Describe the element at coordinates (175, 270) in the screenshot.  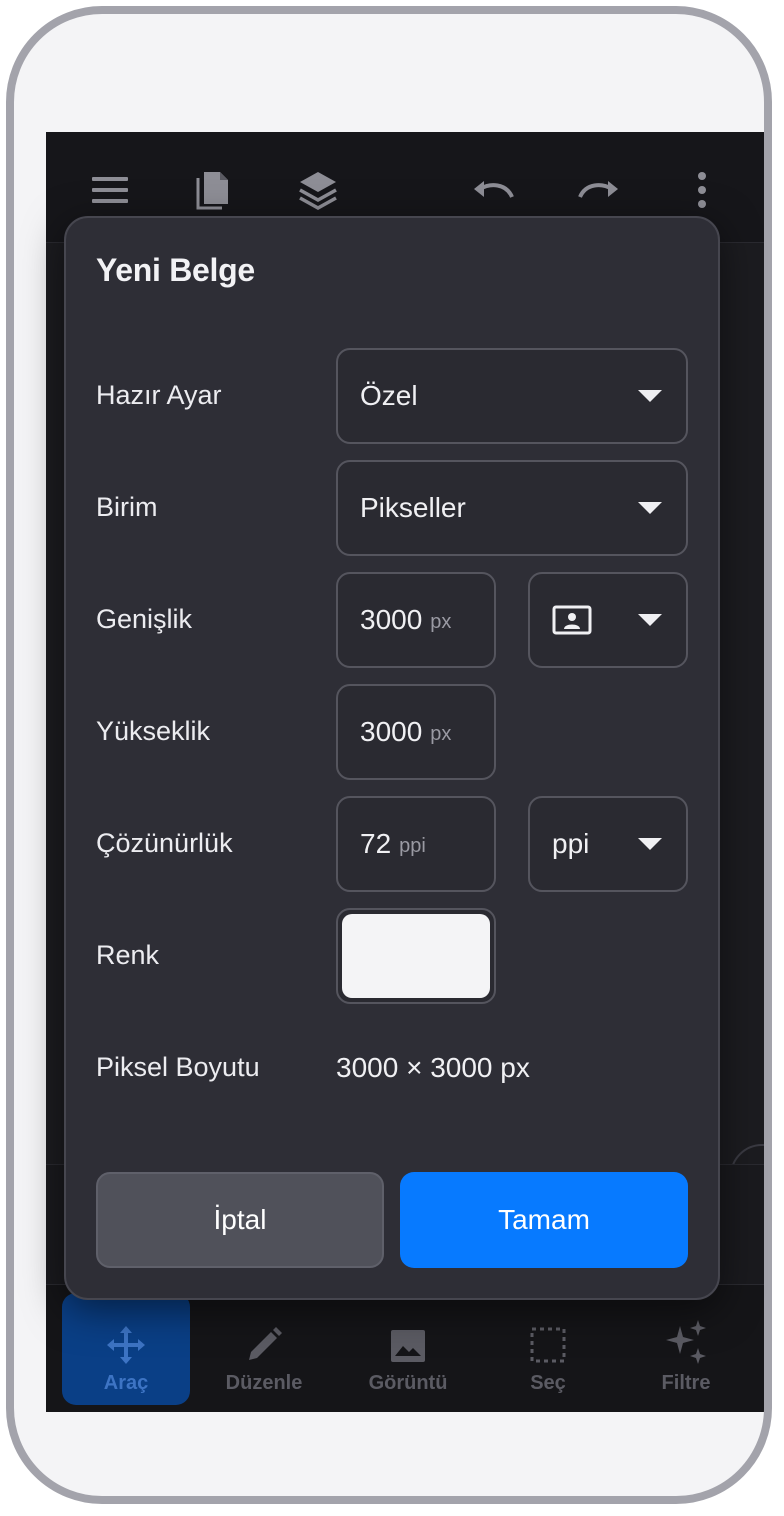
I see `dialog-title: Yeni Belge` at that location.